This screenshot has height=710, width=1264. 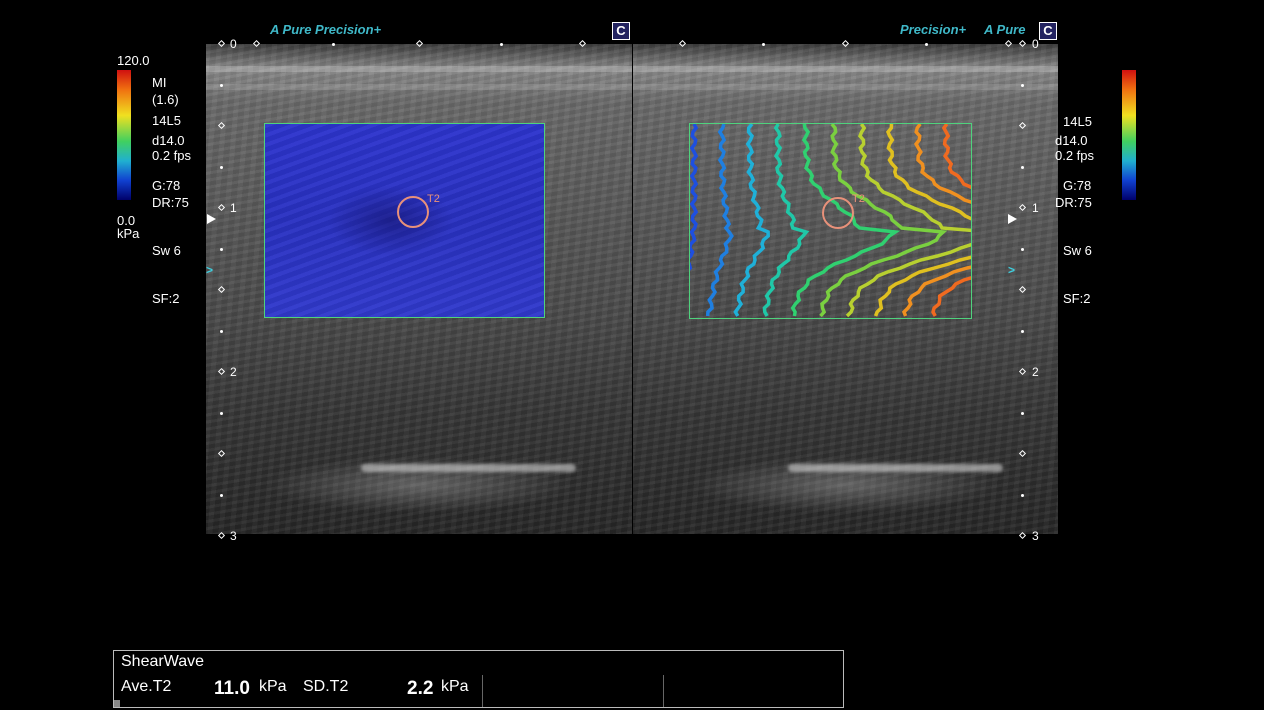 I want to click on depth-label-1-right: 1, so click(x=1035, y=208).